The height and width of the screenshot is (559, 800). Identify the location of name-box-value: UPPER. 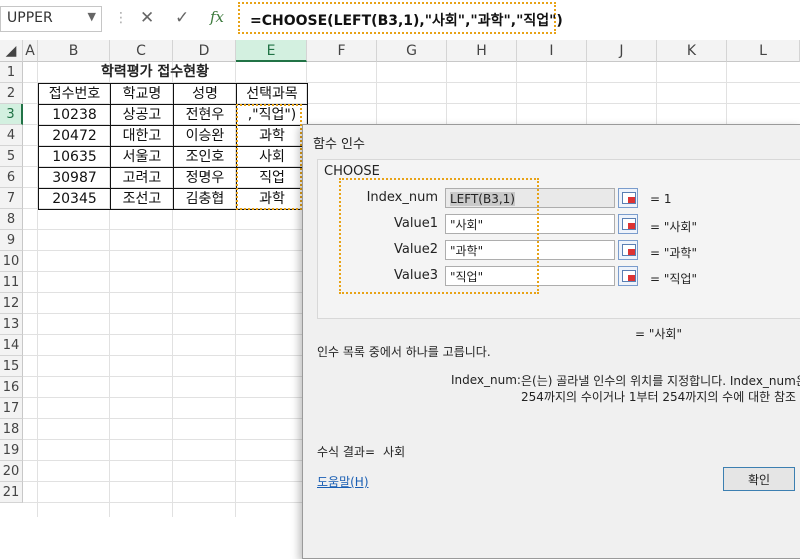
(30, 18).